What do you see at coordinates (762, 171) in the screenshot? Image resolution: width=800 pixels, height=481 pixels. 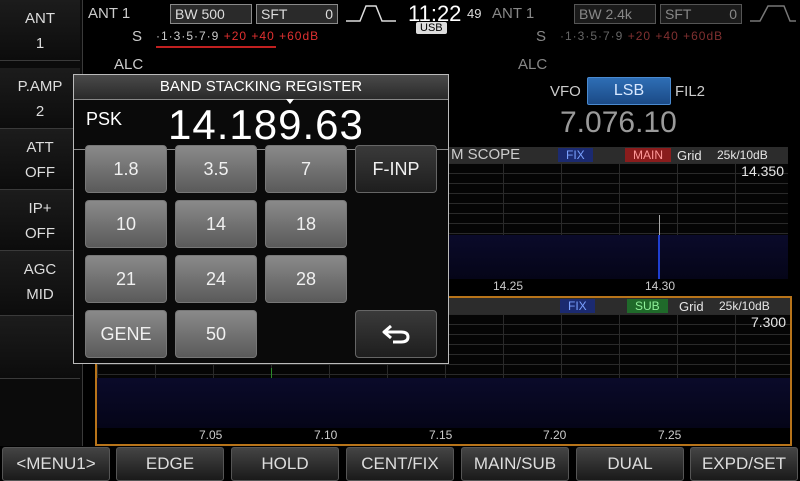 I see `main-scope-edge-freq: 14.350` at bounding box center [762, 171].